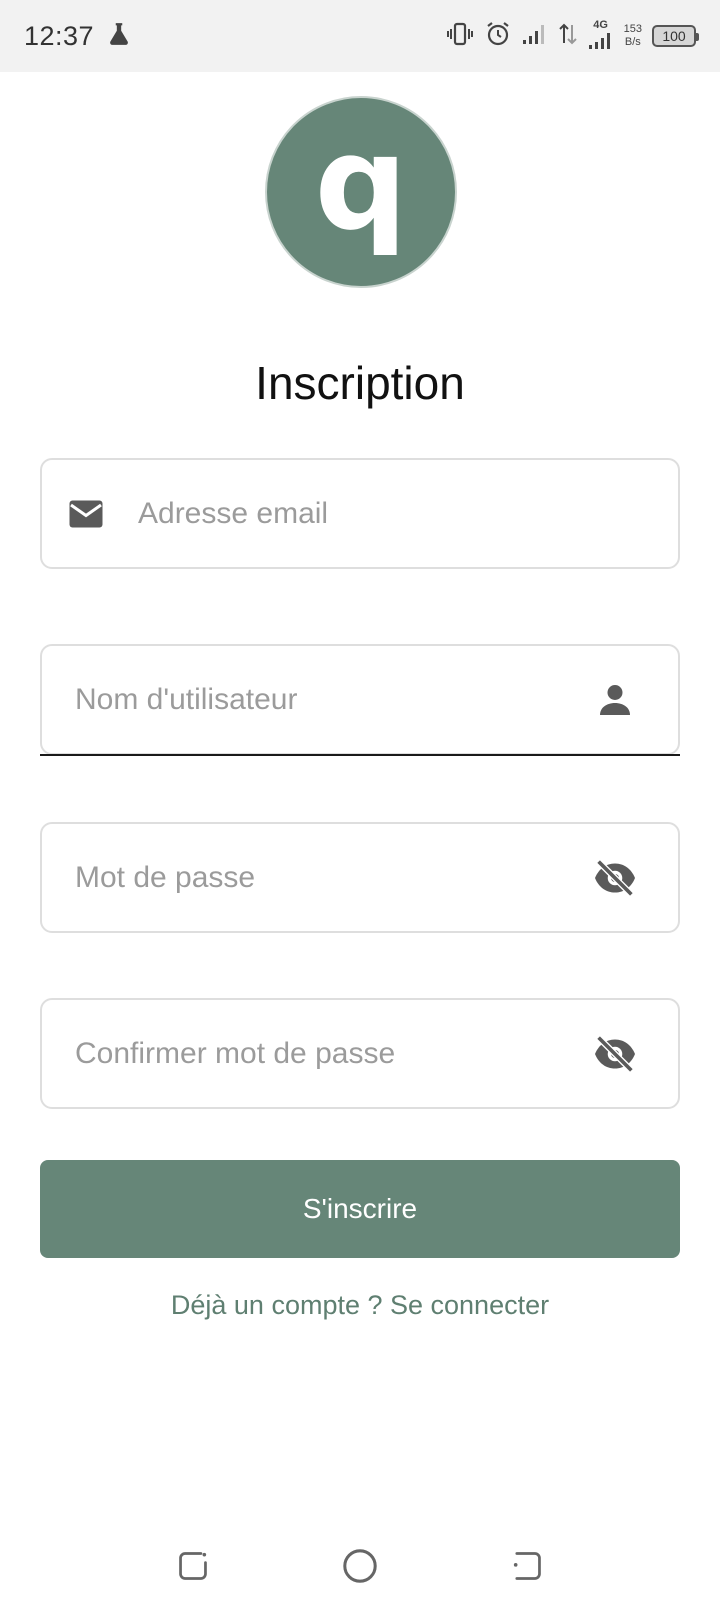 This screenshot has width=720, height=1612. Describe the element at coordinates (360, 36) in the screenshot. I see `status-bar: 12:37 4G 153 B/s 100` at that location.